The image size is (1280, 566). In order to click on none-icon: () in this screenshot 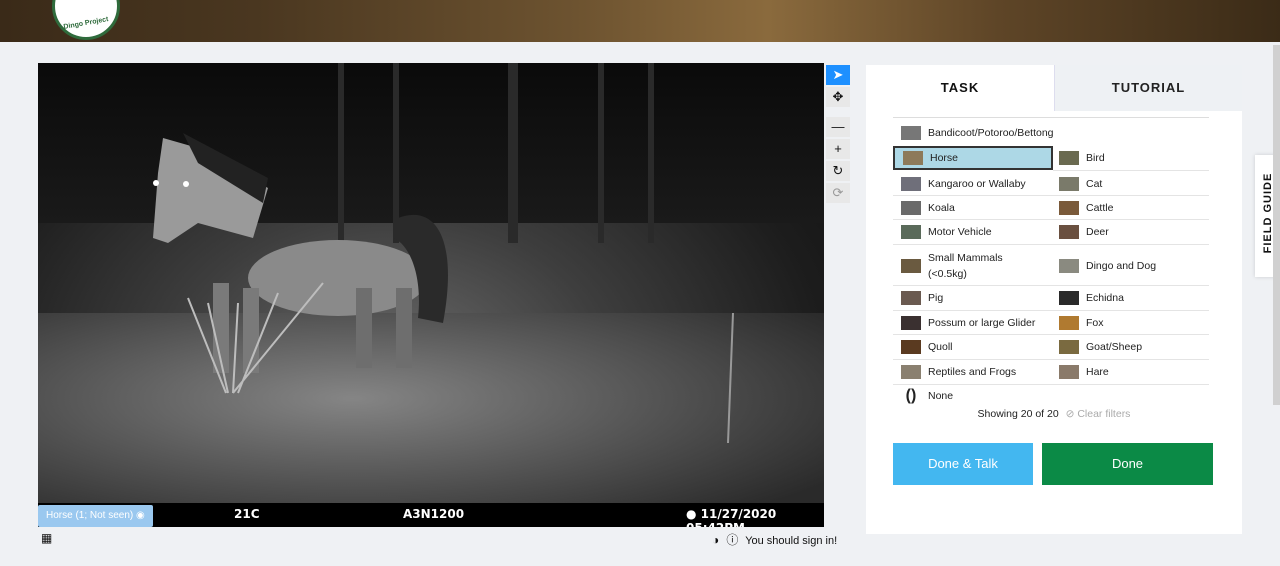, I will do `click(911, 395)`.